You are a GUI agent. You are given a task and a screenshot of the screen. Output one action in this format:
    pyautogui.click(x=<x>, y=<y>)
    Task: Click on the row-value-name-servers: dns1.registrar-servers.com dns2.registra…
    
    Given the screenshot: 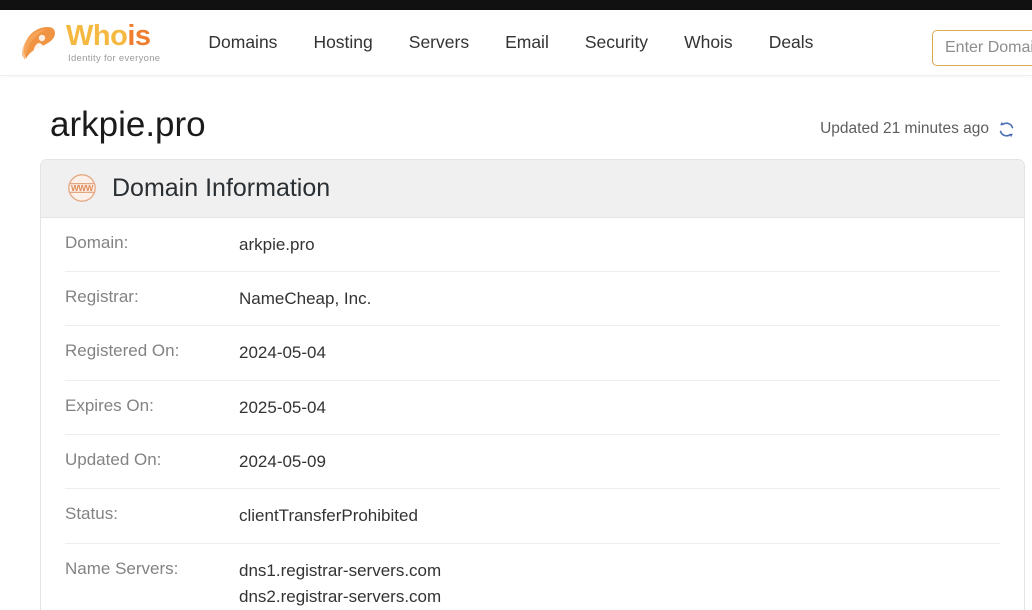 What is the action you would take?
    pyautogui.click(x=619, y=584)
    